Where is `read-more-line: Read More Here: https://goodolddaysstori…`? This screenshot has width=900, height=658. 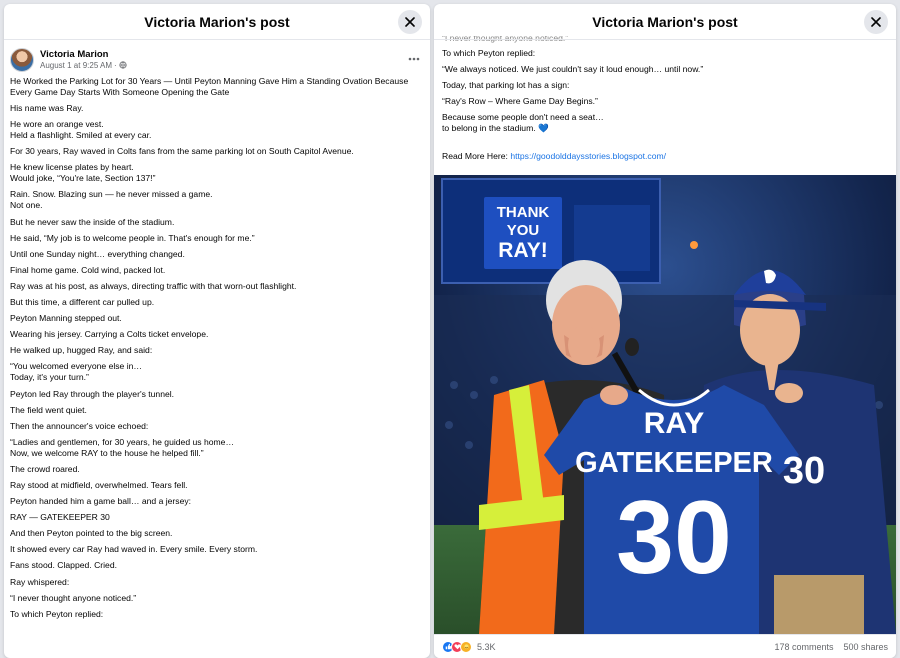
read-more-line: Read More Here: https://goodolddaysstori… is located at coordinates (665, 151).